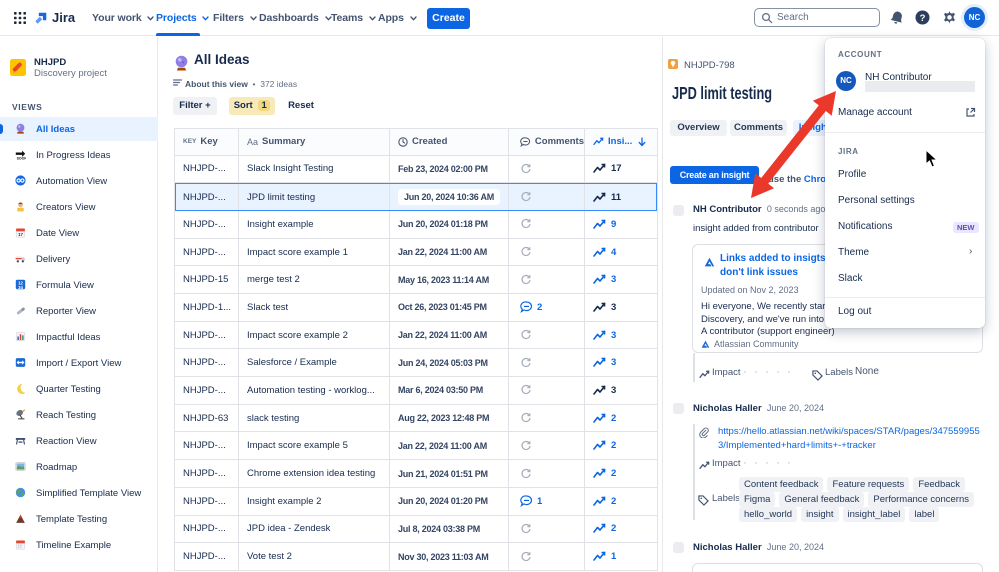 This screenshot has width=999, height=572. Describe the element at coordinates (20, 287) in the screenshot. I see `svg-text: 34` at that location.